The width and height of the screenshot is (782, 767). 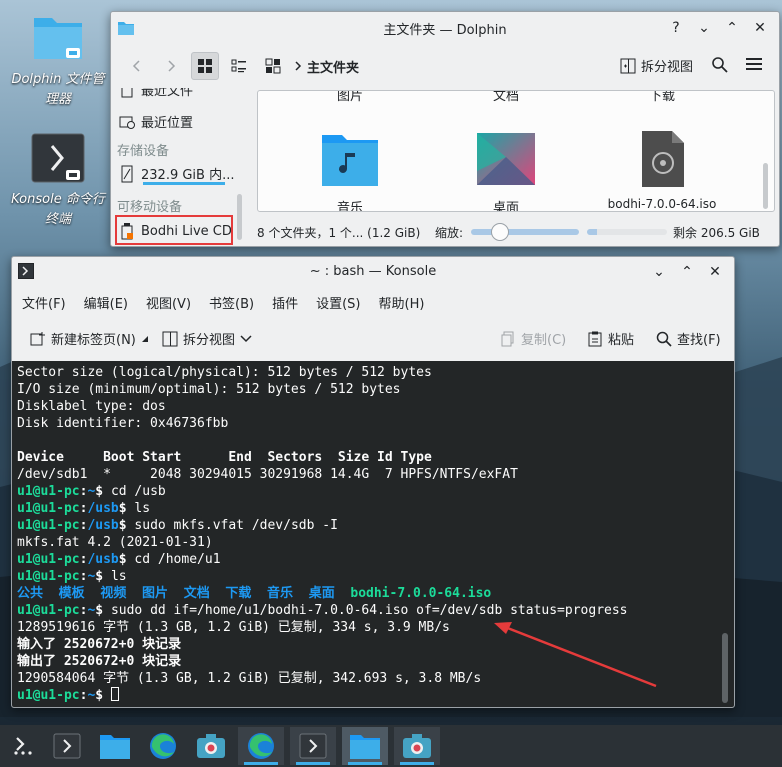 What do you see at coordinates (167, 93) in the screenshot?
I see `places-item-label: 最近文件` at bounding box center [167, 93].